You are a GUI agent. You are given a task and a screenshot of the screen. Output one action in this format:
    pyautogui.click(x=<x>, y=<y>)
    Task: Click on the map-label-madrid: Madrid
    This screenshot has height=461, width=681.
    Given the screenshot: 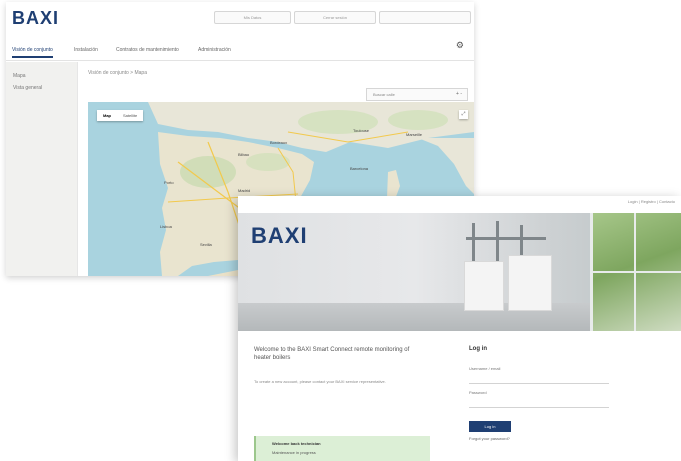 What is the action you would take?
    pyautogui.click(x=244, y=190)
    